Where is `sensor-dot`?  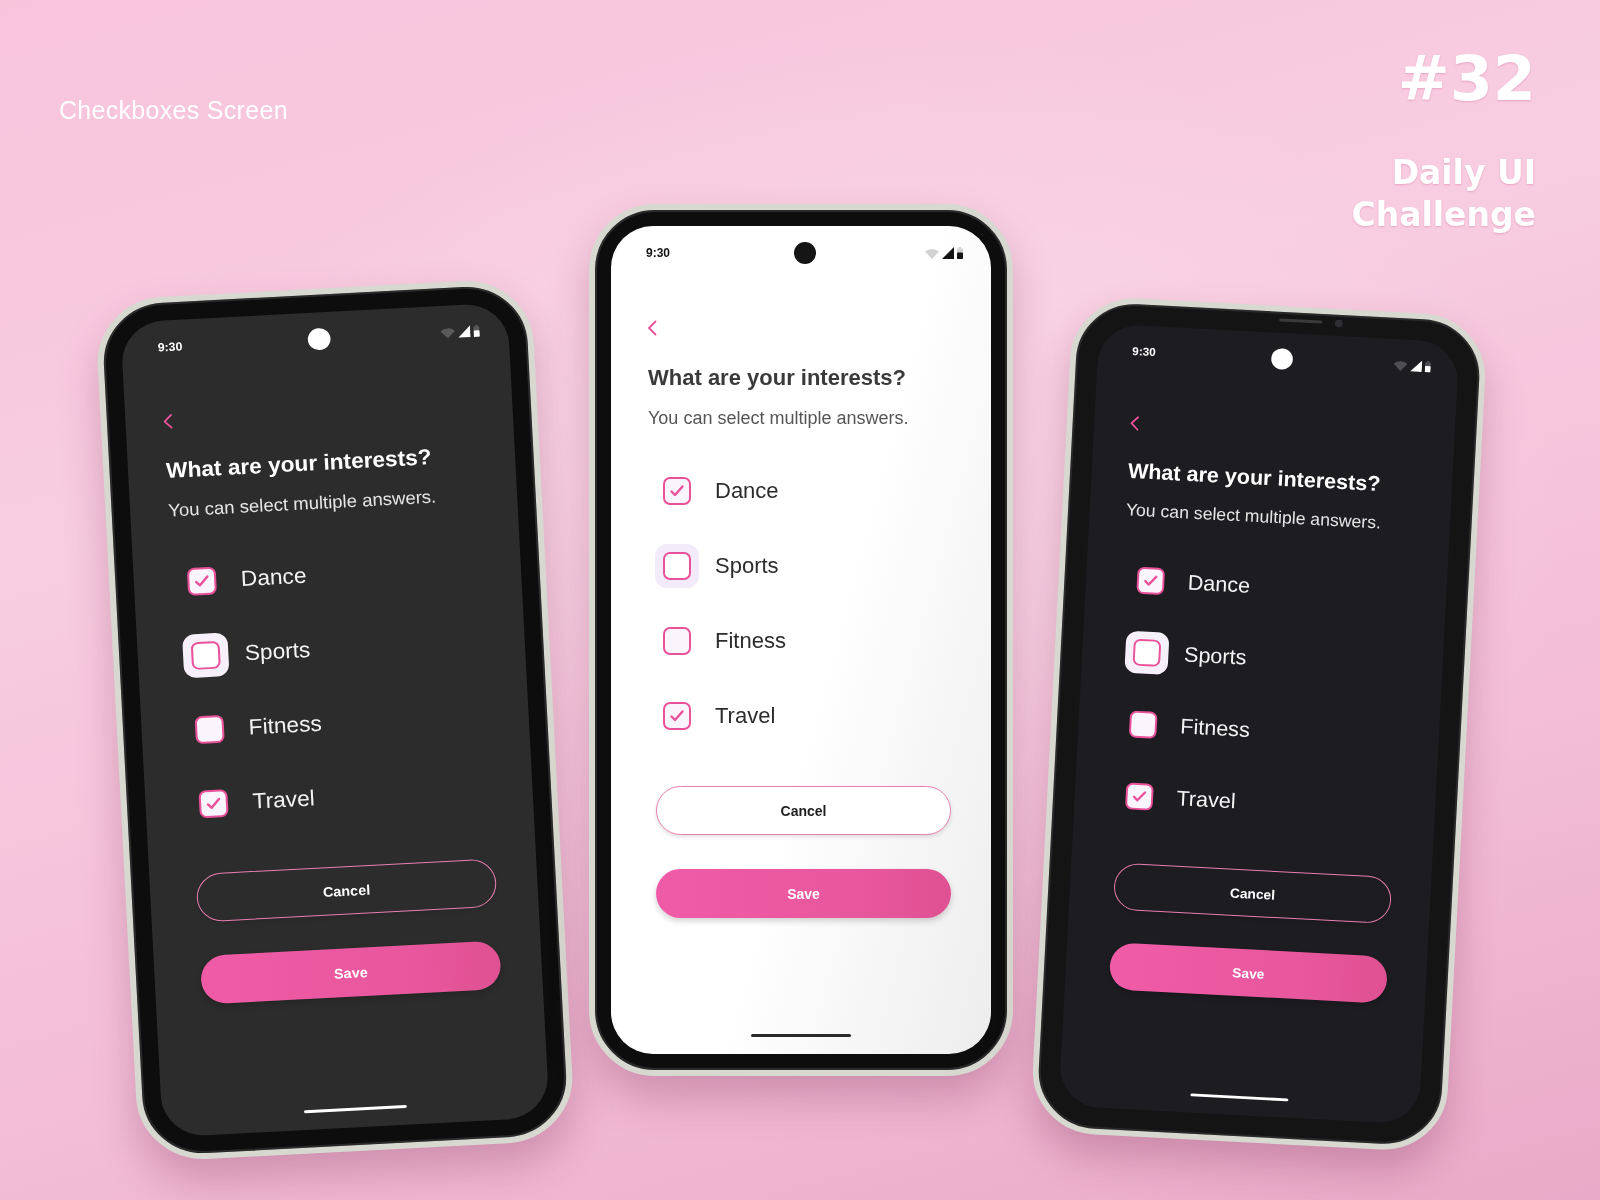
sensor-dot is located at coordinates (1338, 323).